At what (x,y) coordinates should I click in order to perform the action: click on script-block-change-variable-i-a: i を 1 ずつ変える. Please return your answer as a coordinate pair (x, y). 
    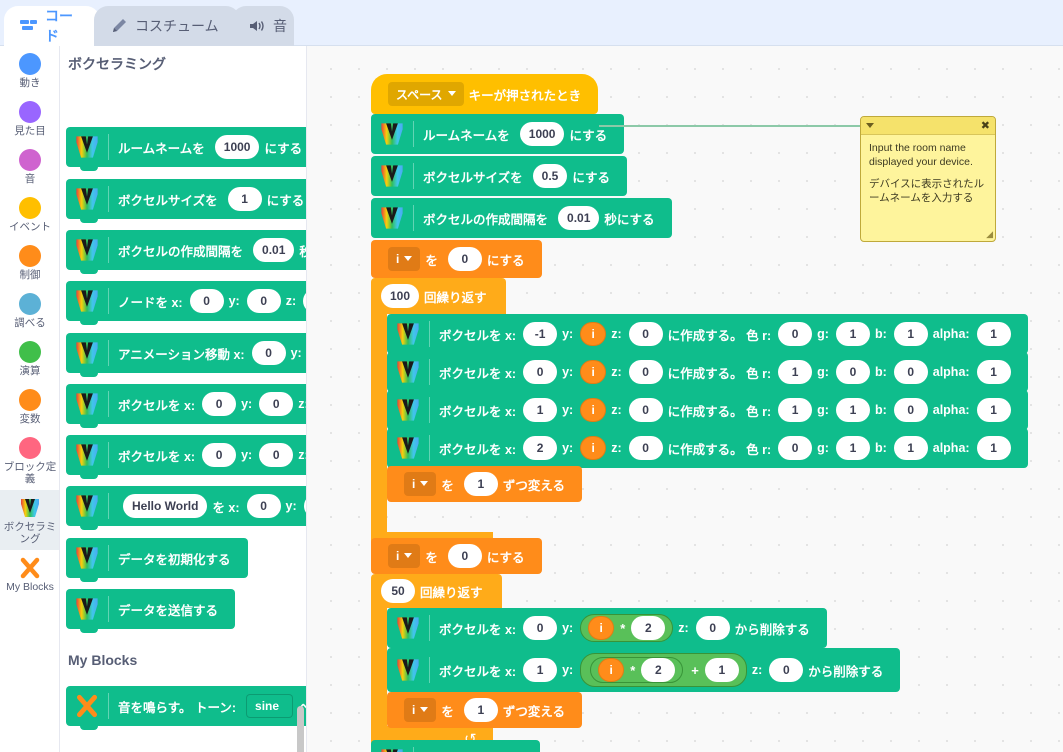
    Looking at the image, I should click on (484, 484).